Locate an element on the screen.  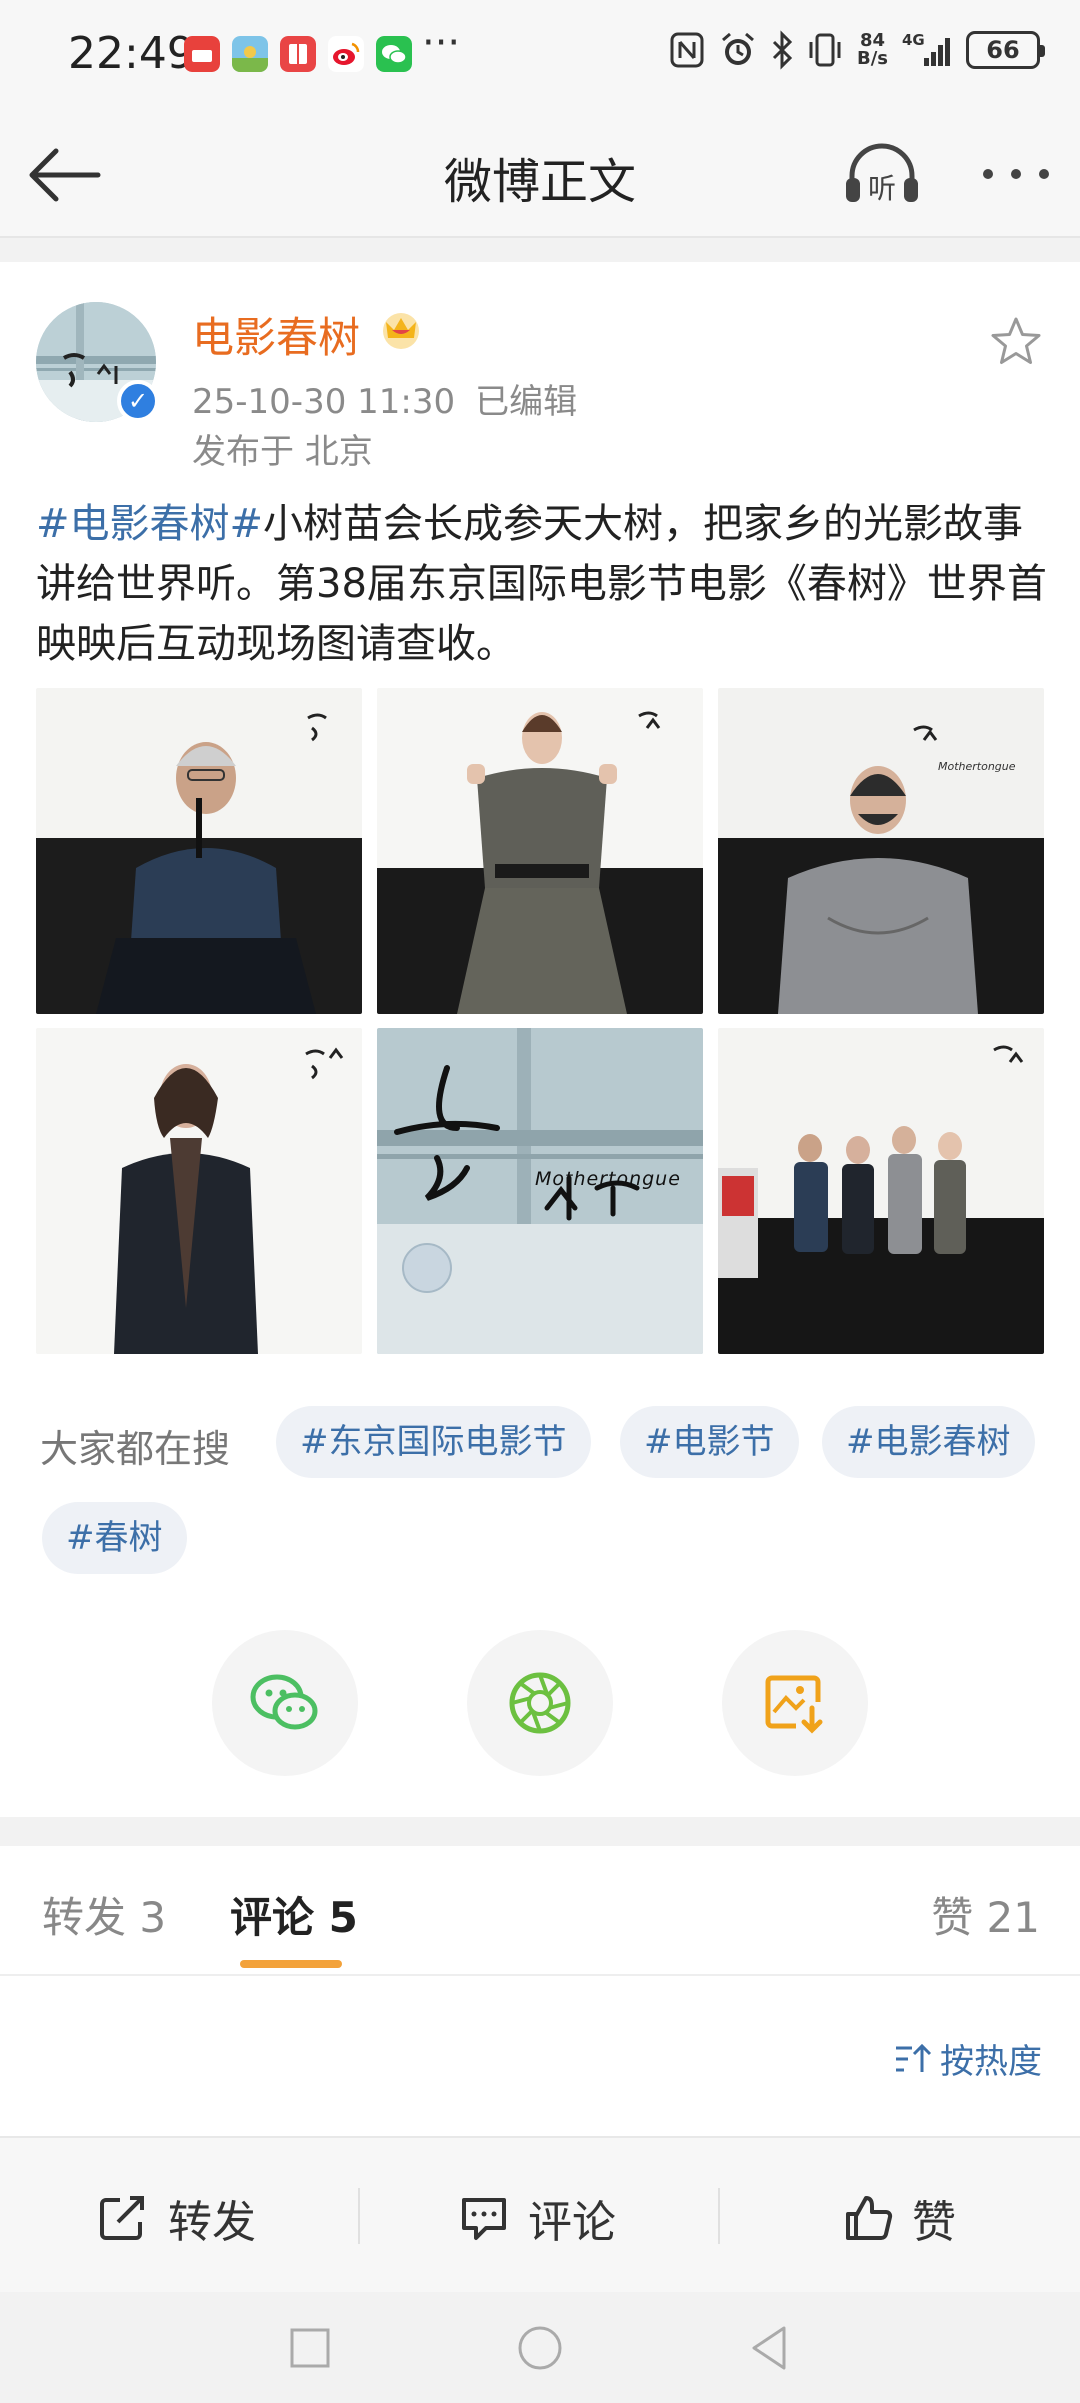
photo-2-image is located at coordinates (540, 851).